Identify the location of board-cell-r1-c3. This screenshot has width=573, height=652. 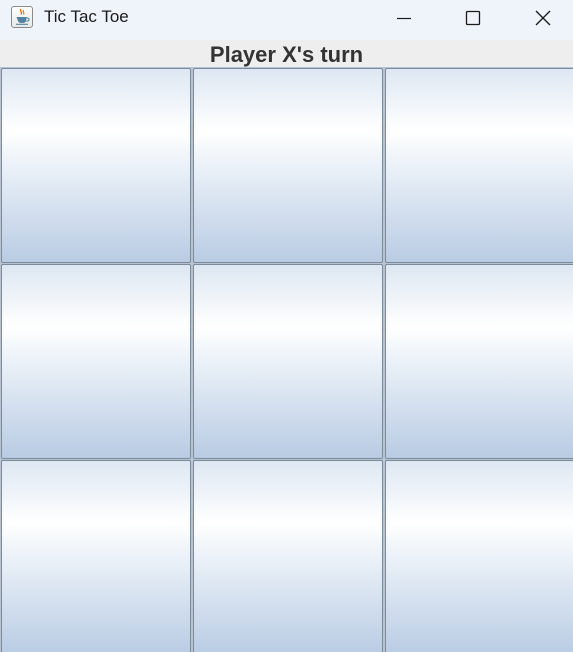
(479, 165).